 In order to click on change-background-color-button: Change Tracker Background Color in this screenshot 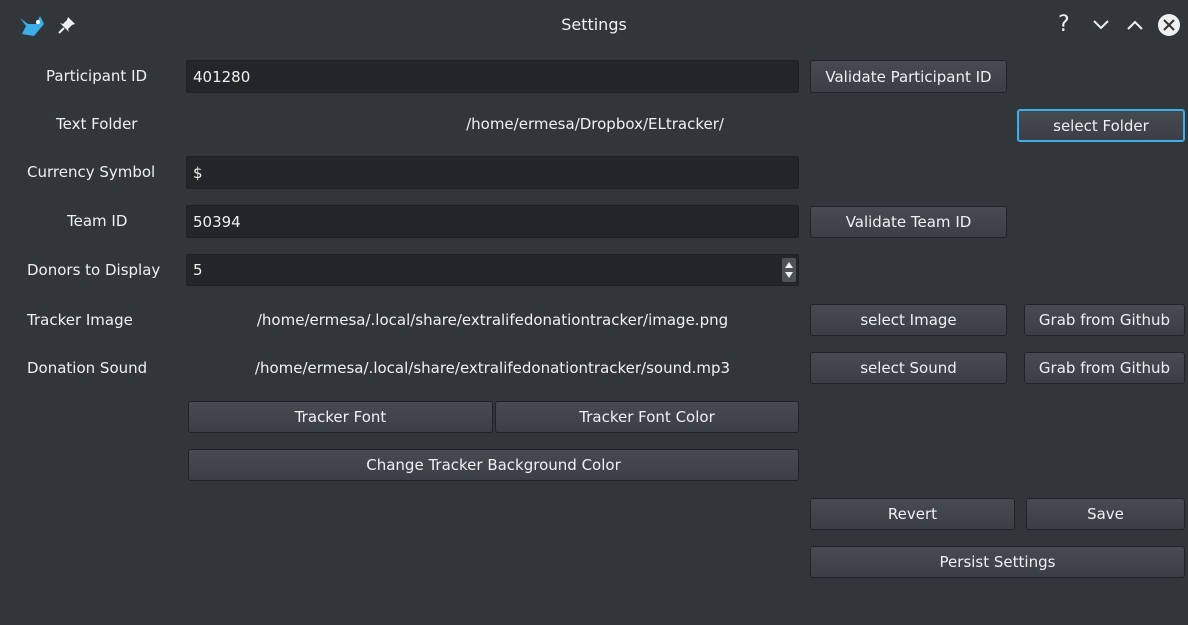, I will do `click(493, 465)`.